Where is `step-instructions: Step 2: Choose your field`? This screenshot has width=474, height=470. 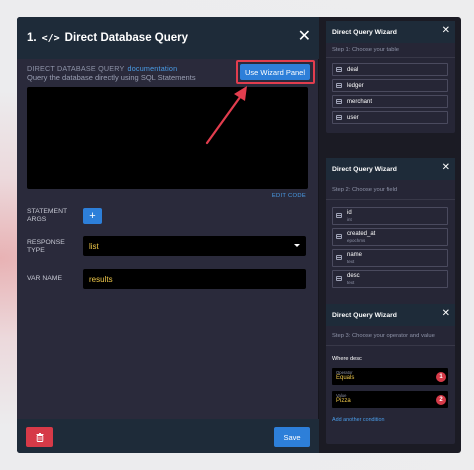 step-instructions: Step 2: Choose your field is located at coordinates (390, 190).